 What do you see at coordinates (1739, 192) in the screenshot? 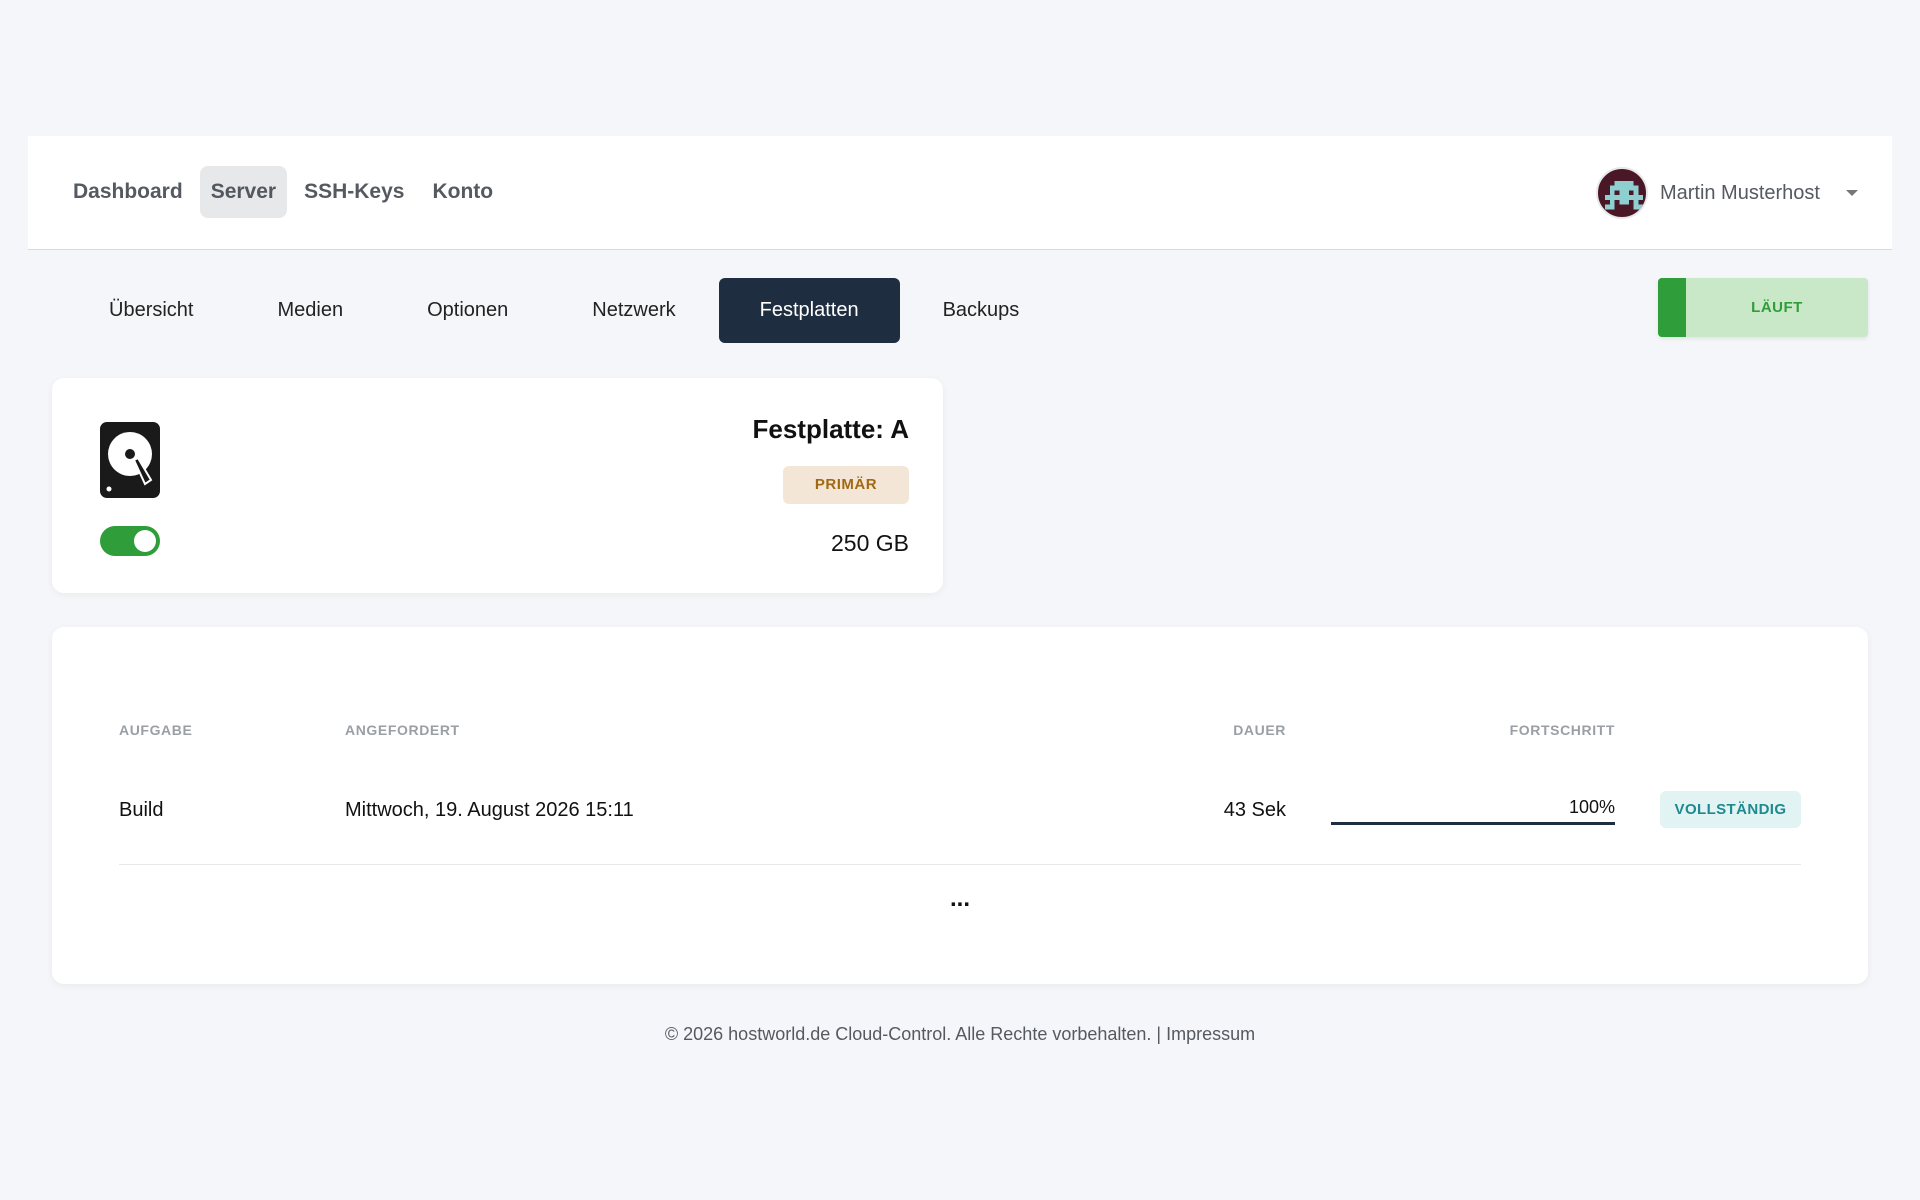
I see `user-name: Martin Musterhost` at bounding box center [1739, 192].